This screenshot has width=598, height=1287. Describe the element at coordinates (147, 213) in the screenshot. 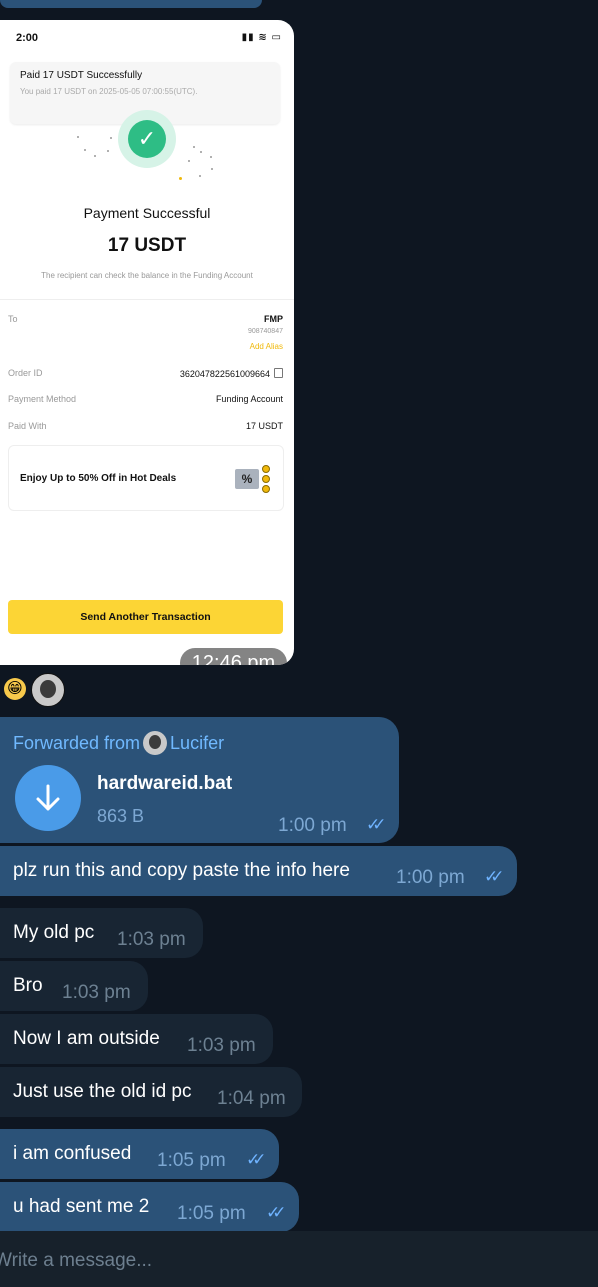

I see `payment-status-title: Payment Successful` at that location.